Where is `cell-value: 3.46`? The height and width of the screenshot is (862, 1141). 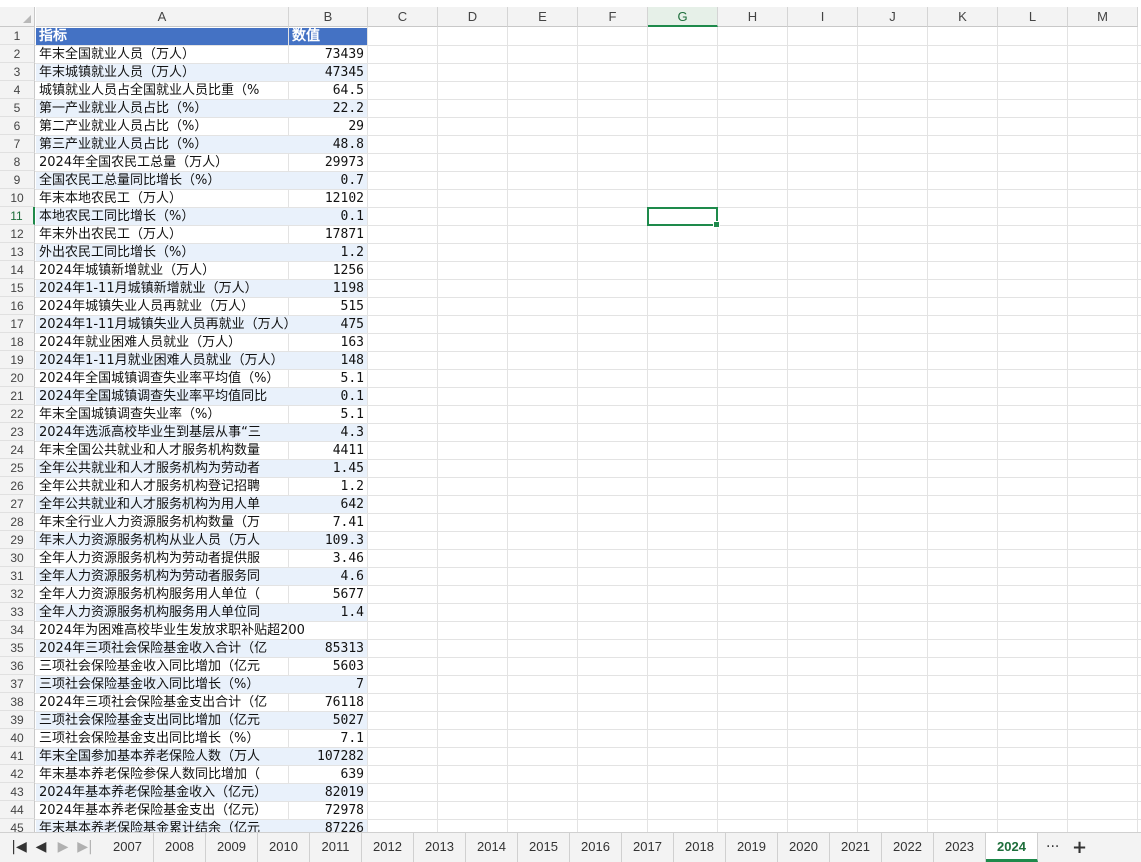 cell-value: 3.46 is located at coordinates (328, 558).